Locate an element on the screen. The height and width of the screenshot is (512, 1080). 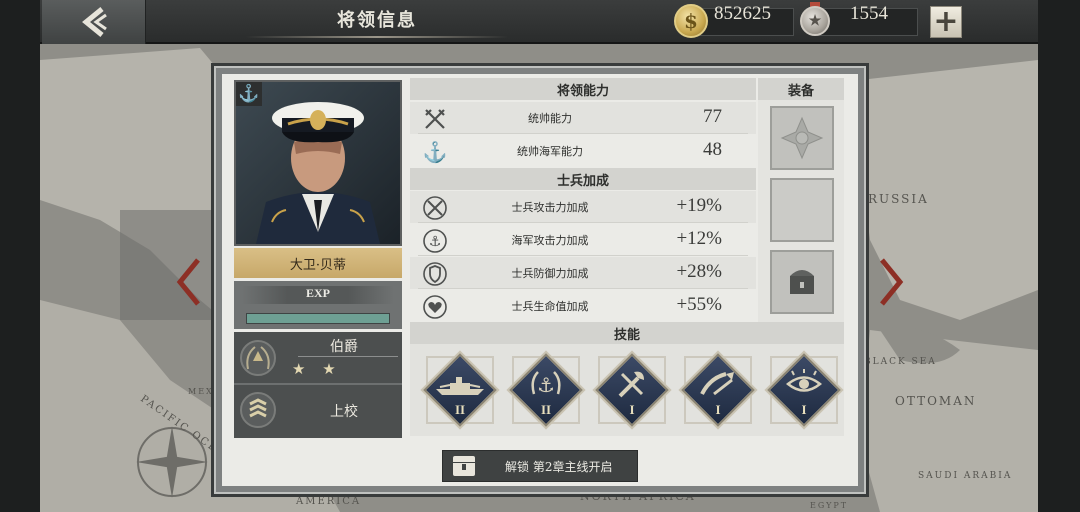
page-title: 将领信息 is located at coordinates (377, 20).